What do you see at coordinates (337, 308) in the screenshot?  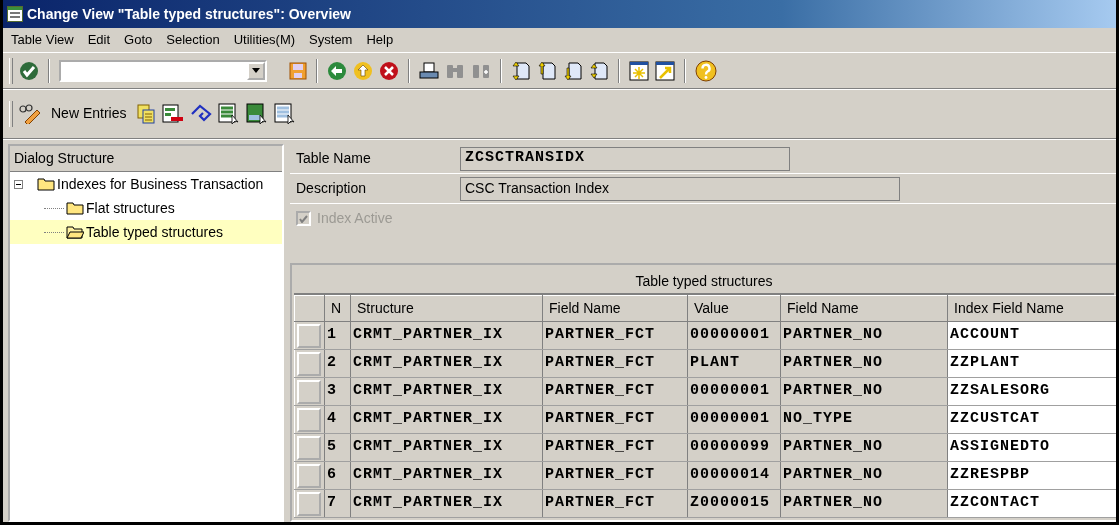 I see `column-header: N` at bounding box center [337, 308].